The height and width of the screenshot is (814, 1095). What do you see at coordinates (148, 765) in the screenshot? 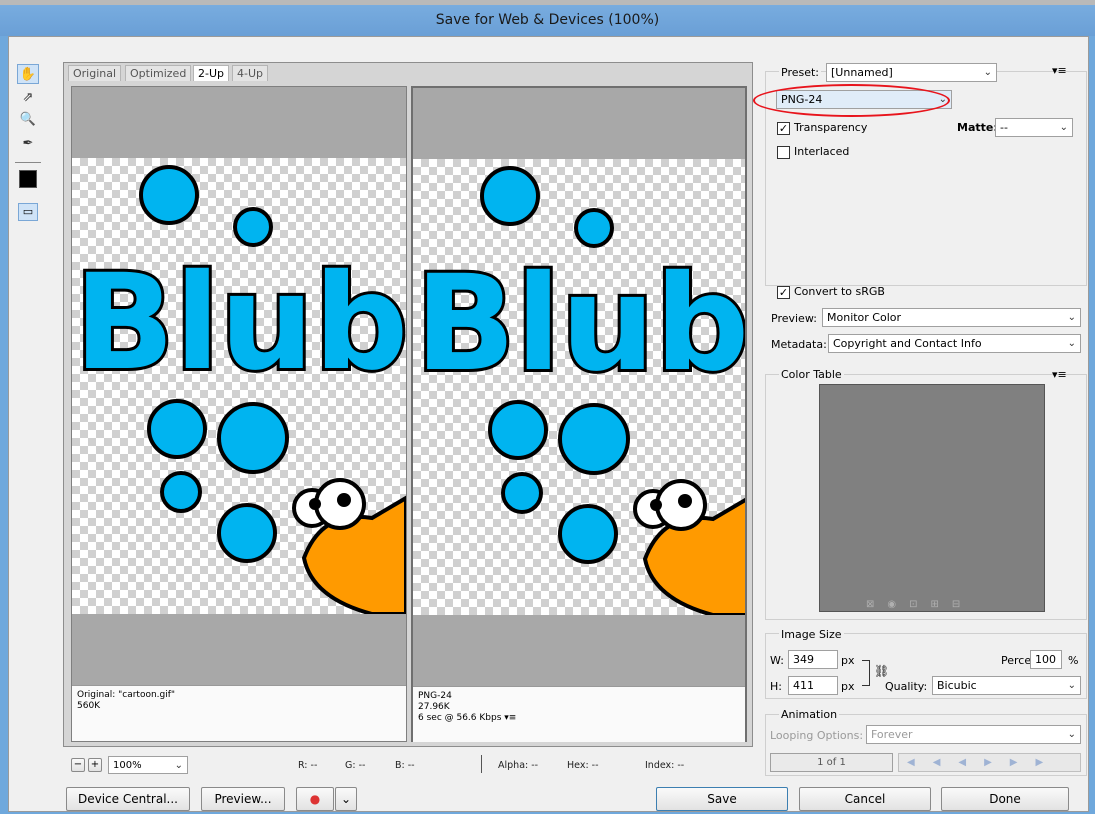
I see `zoom-select: 100% ⌄` at bounding box center [148, 765].